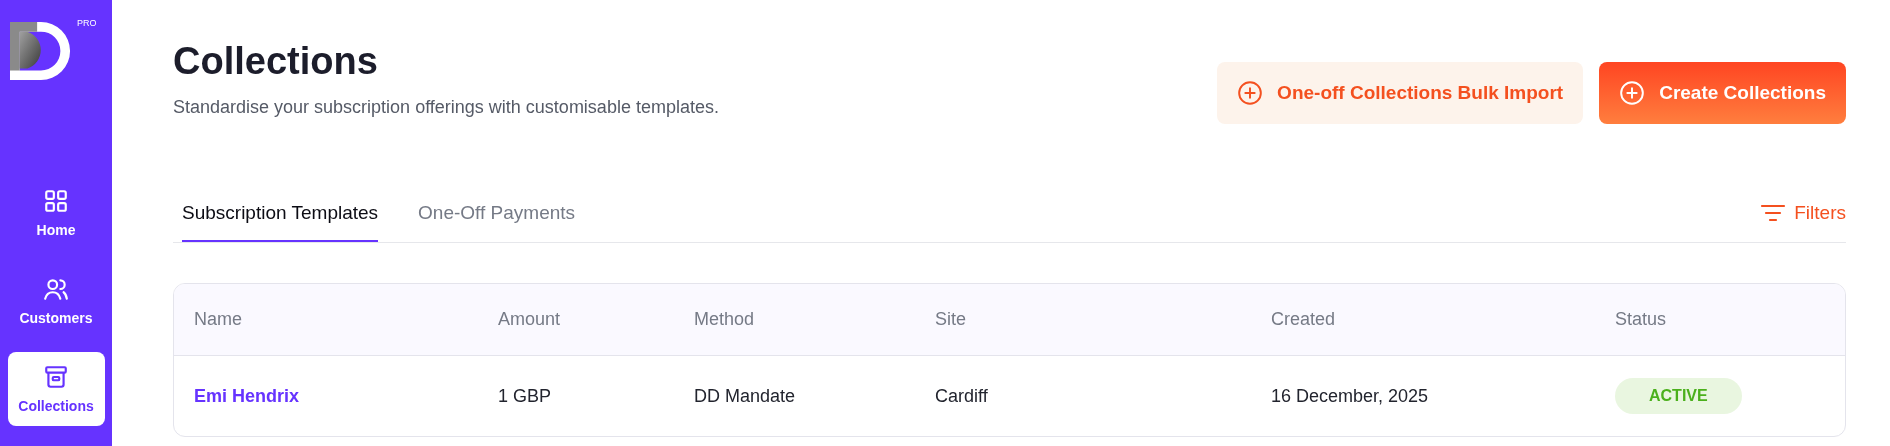 Image resolution: width=1890 pixels, height=446 pixels. Describe the element at coordinates (1678, 396) in the screenshot. I see `status-badge: ACTIVE` at that location.